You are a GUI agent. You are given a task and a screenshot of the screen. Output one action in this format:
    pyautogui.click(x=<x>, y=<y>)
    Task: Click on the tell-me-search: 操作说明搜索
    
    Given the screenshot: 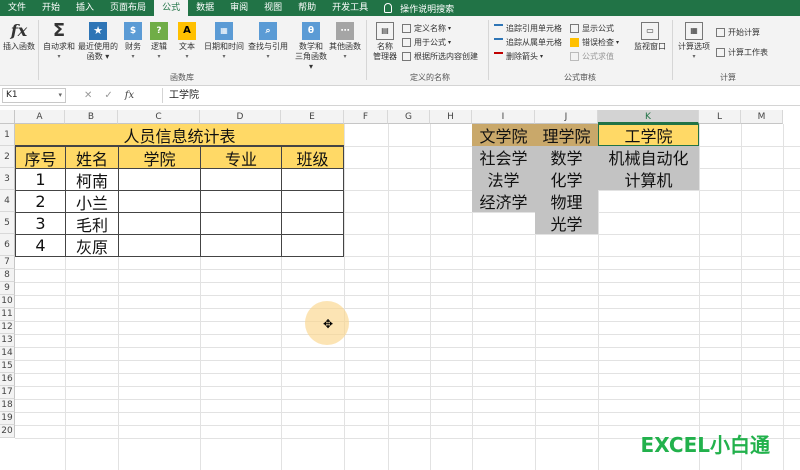 What is the action you would take?
    pyautogui.click(x=419, y=8)
    